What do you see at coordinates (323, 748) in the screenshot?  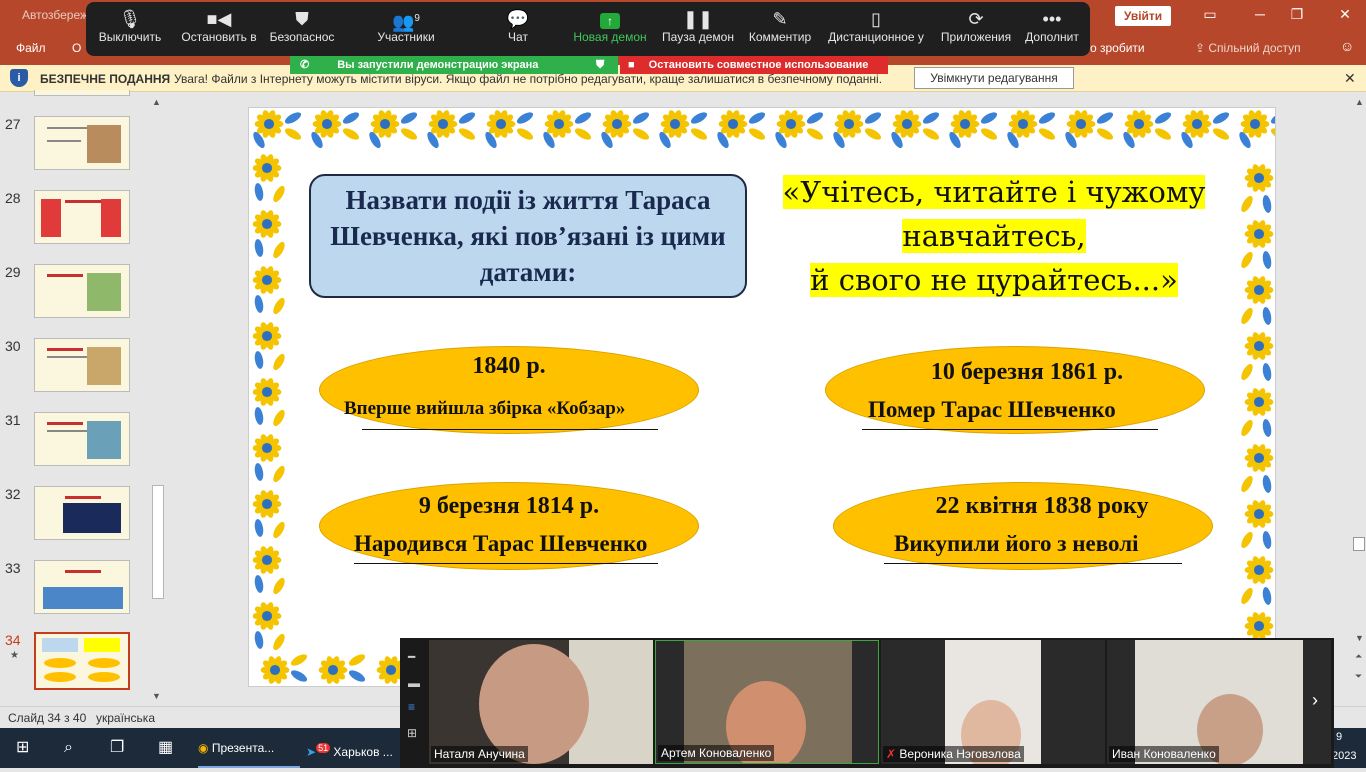 I see `telegram-badge: 51` at bounding box center [323, 748].